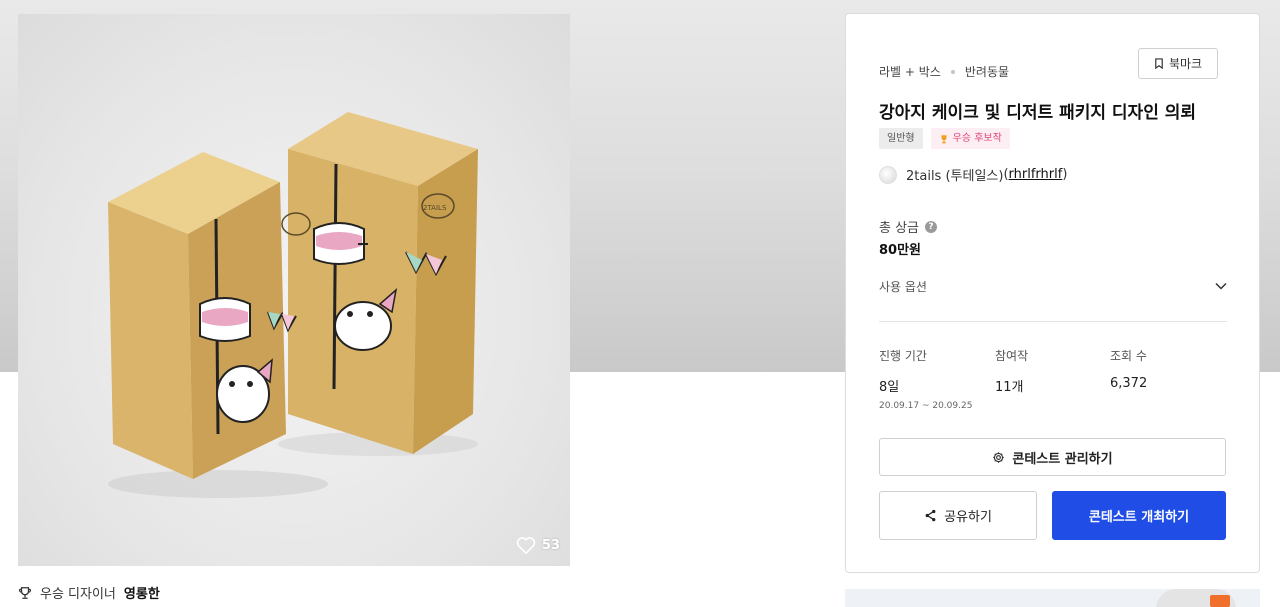 The width and height of the screenshot is (1280, 607). I want to click on contest-type-badge: 일반형, so click(901, 138).